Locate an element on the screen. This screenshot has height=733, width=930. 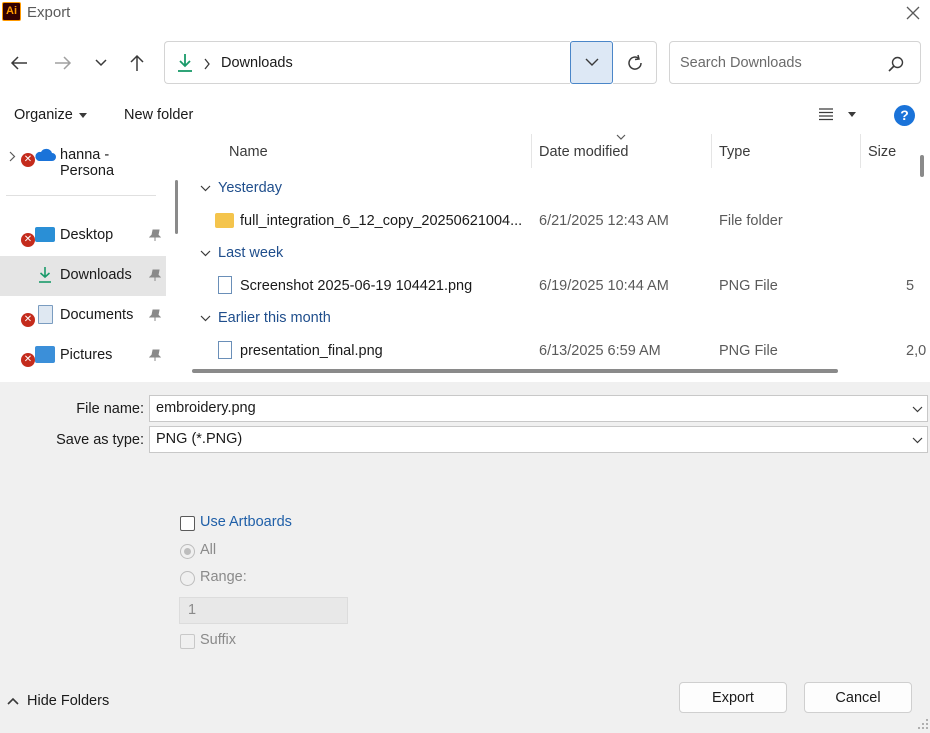
search-input: Search Downloads is located at coordinates (795, 62).